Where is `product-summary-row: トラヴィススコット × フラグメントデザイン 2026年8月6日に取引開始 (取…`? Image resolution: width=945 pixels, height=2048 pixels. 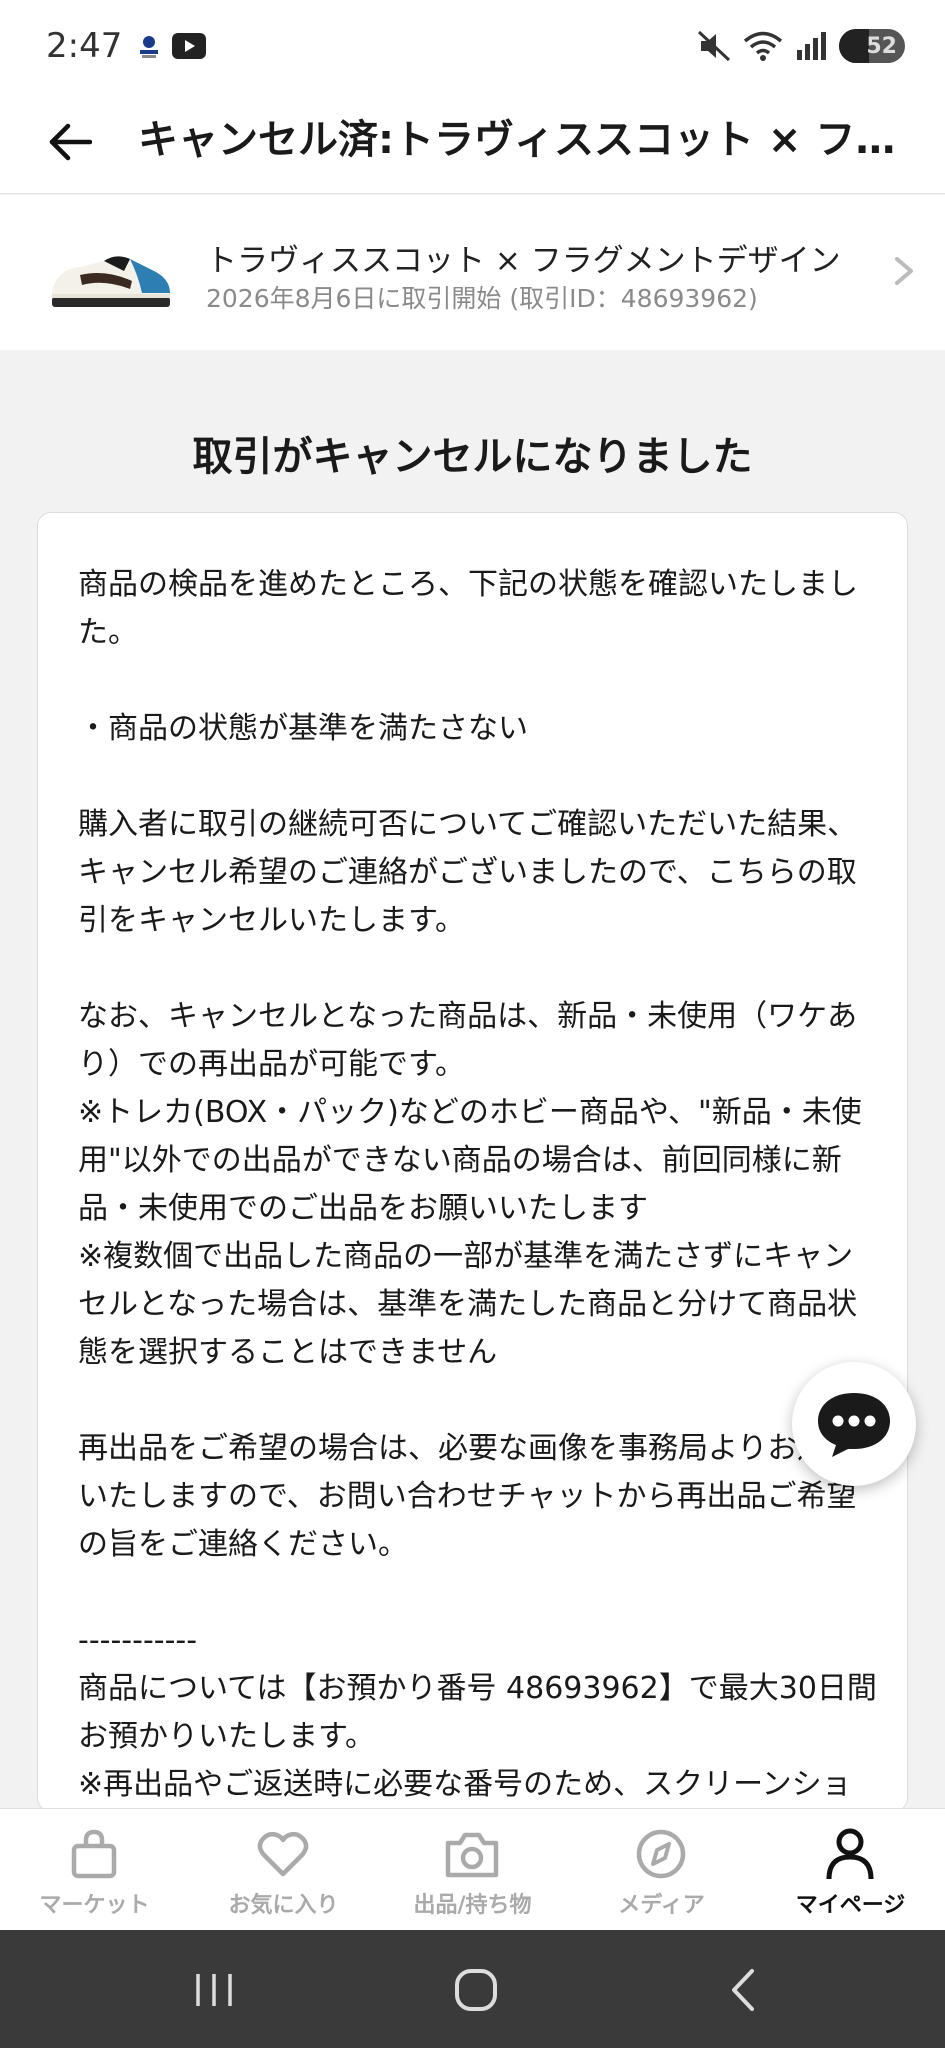
product-summary-row: トラヴィススコット × フラグメントデザイン 2026年8月6日に取引開始 (取… is located at coordinates (472, 272).